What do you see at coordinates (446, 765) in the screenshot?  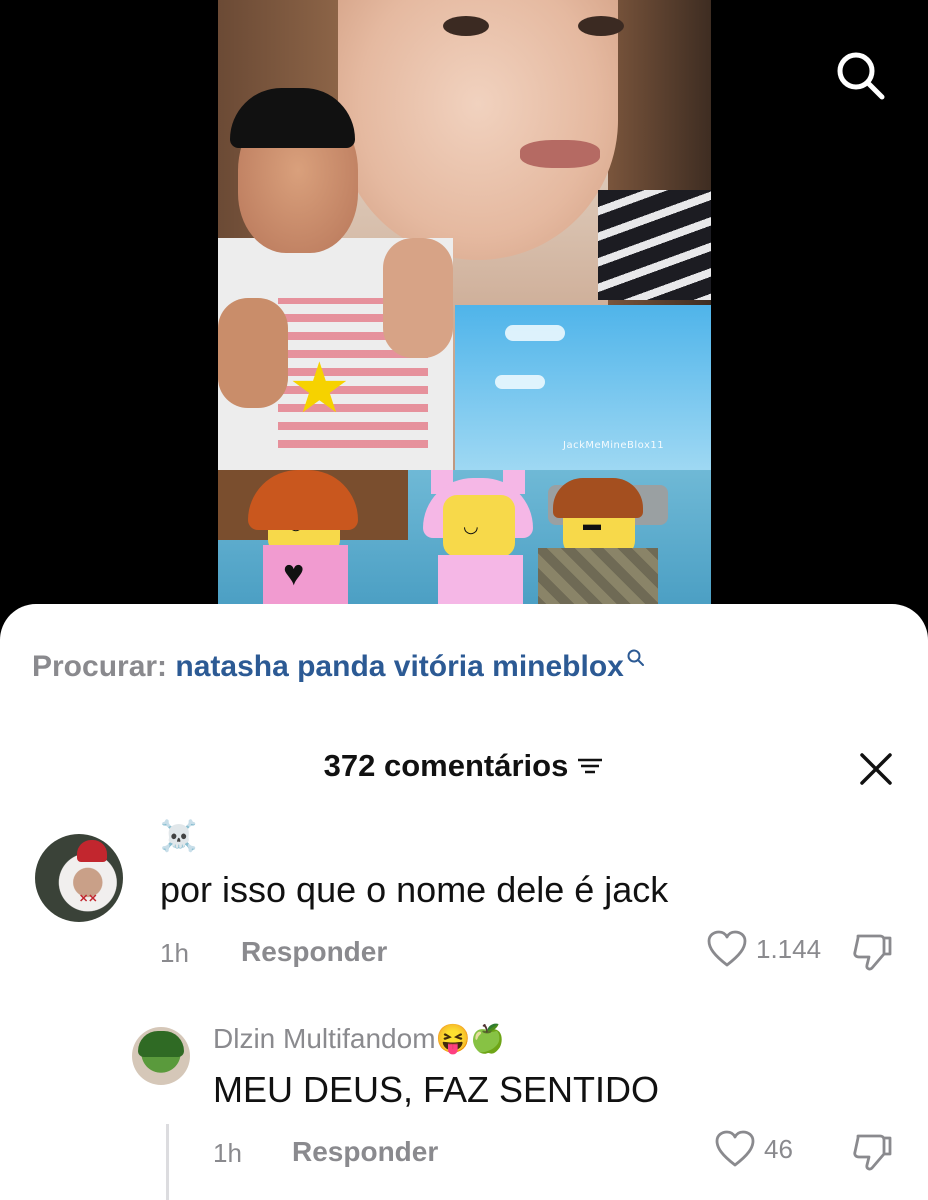 I see `comments-count: 372 comentários` at bounding box center [446, 765].